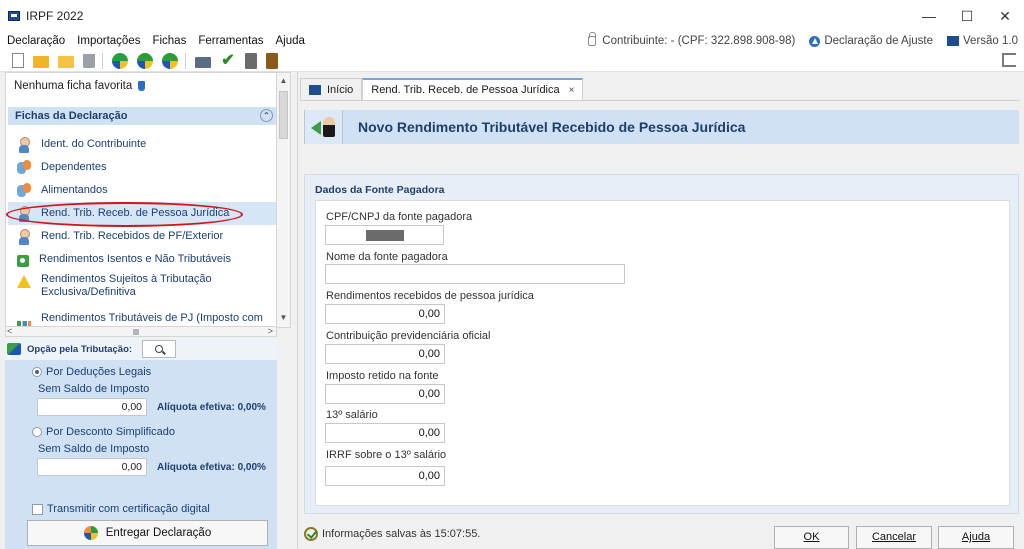 The image size is (1024, 549). Describe the element at coordinates (80, 349) in the screenshot. I see `opcao-tributacao-label: Opção pela Tributação:` at that location.